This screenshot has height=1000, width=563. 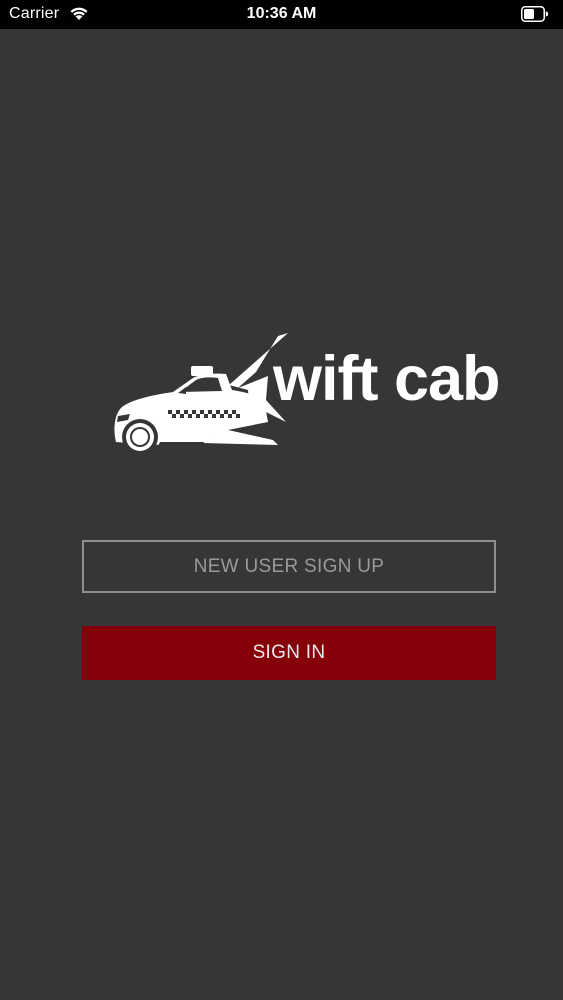 I want to click on status-time: 10:36 AM, so click(x=281, y=13).